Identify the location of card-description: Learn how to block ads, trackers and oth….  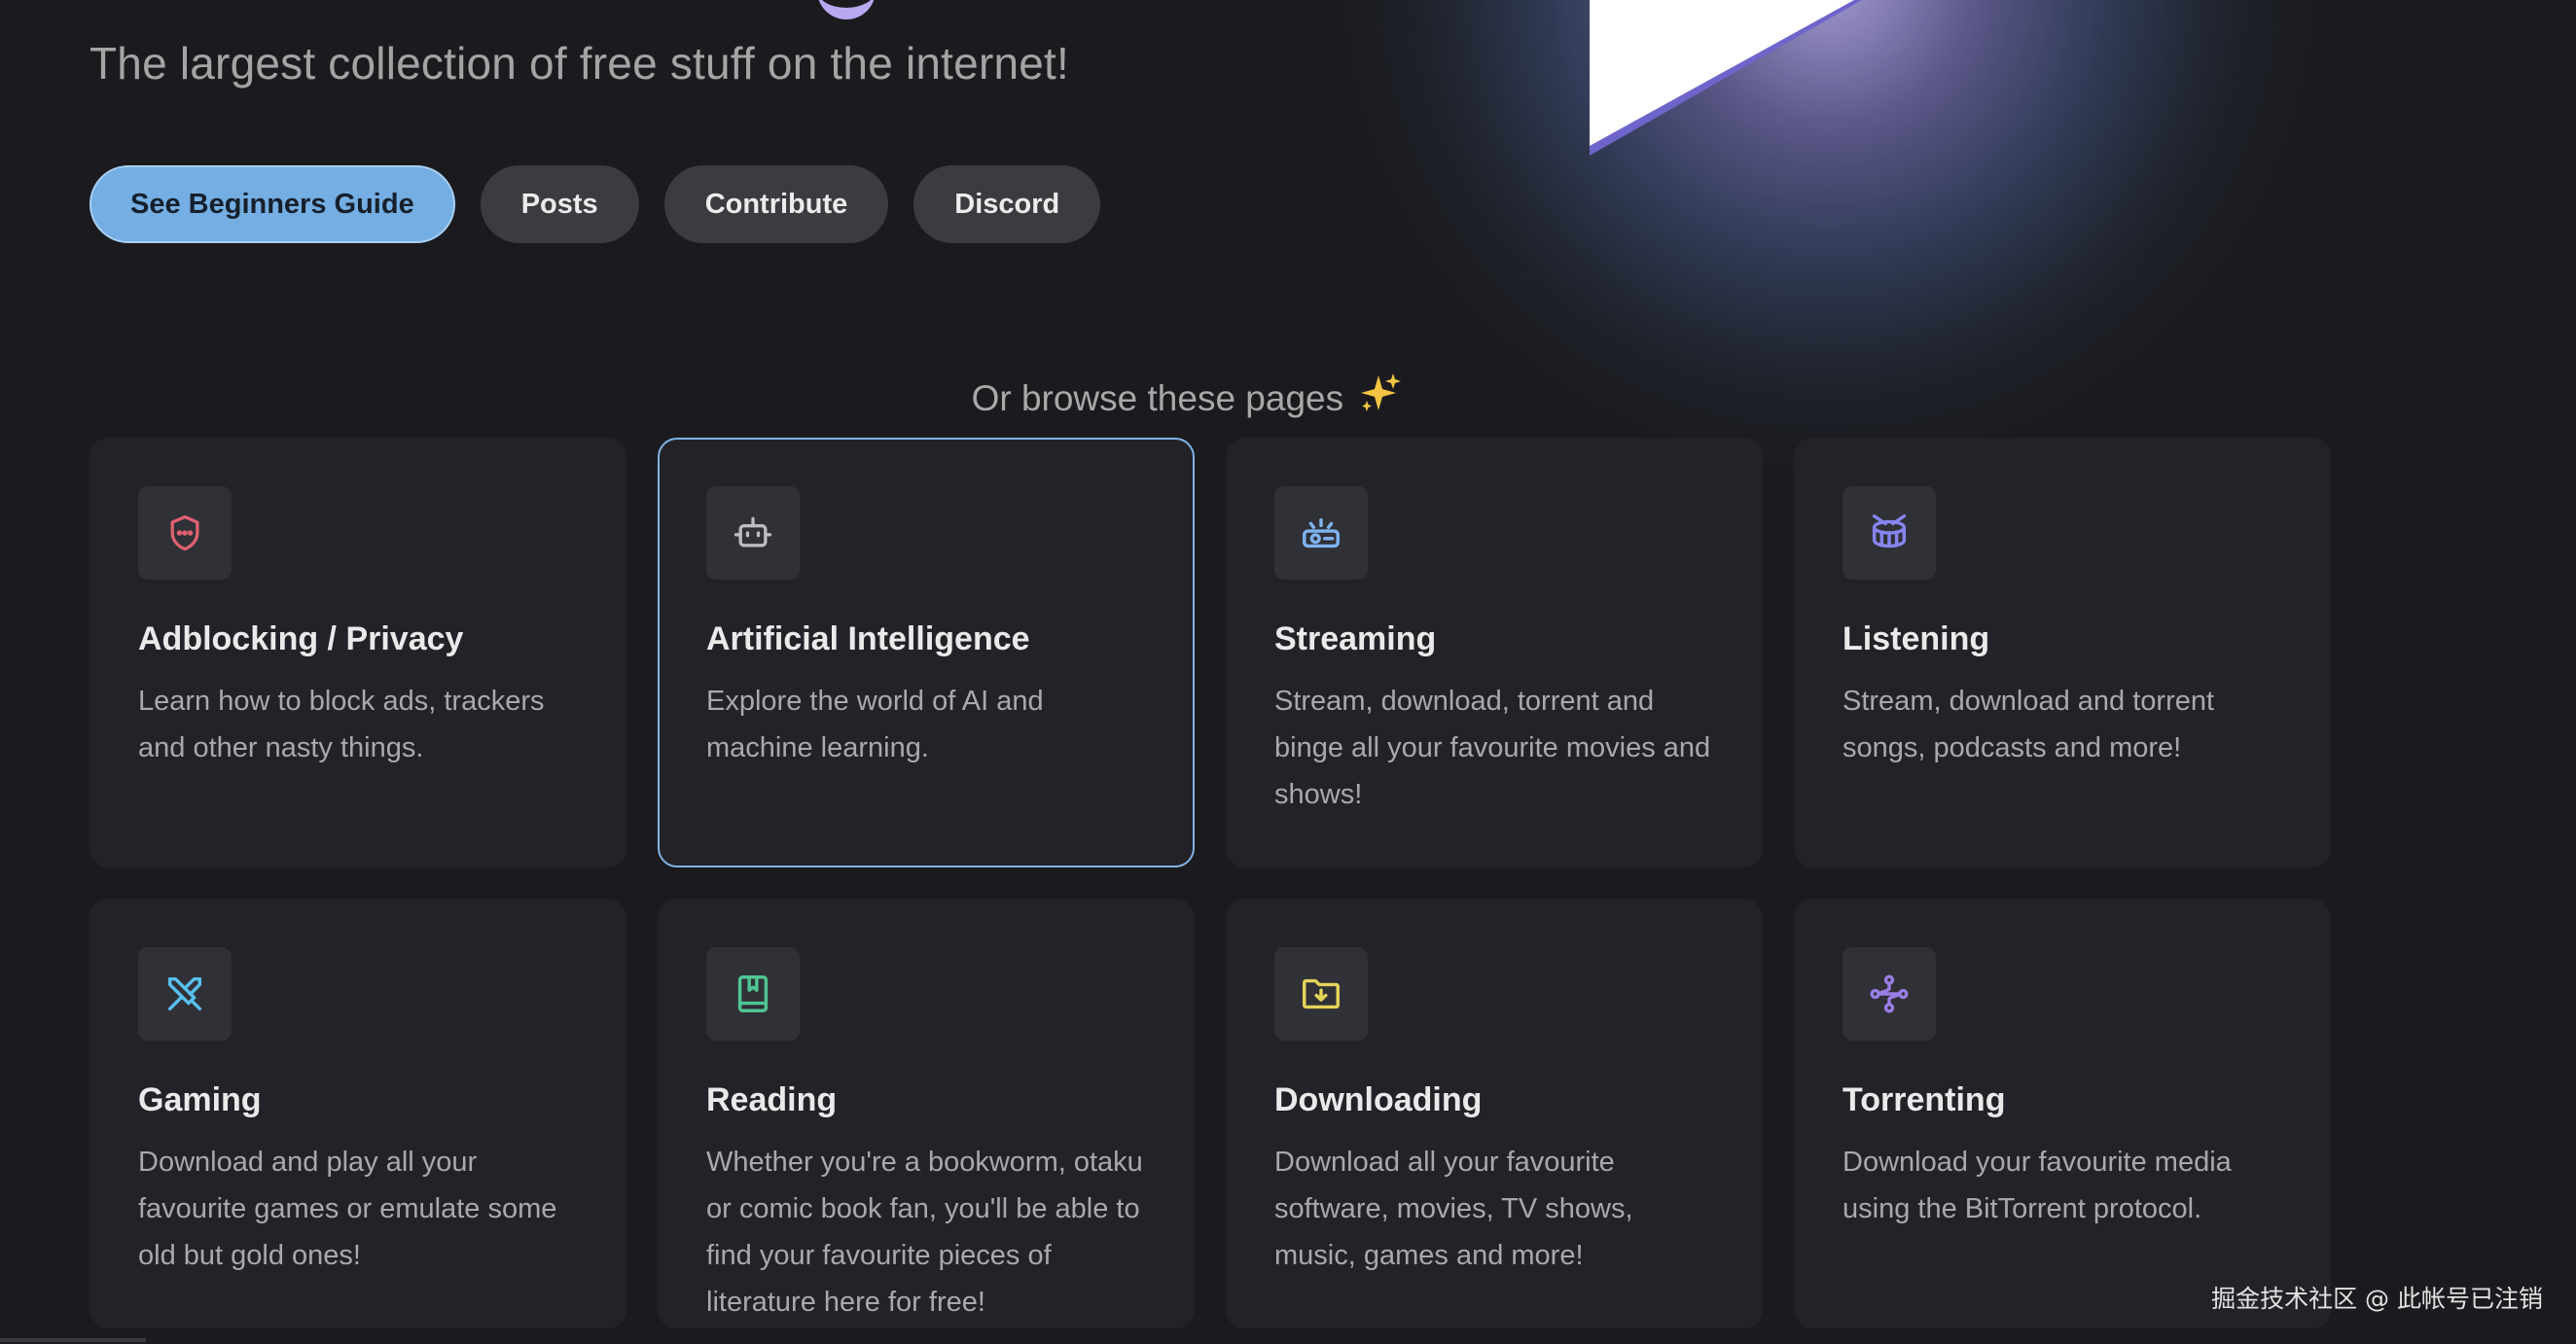
(341, 724).